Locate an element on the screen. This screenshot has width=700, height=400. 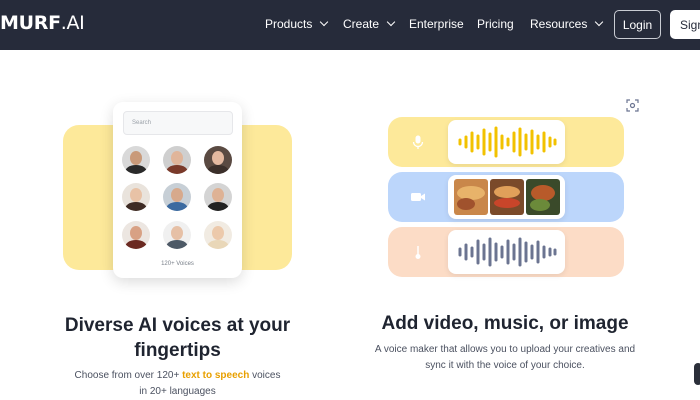
nav-item-resources: Resources is located at coordinates (567, 24).